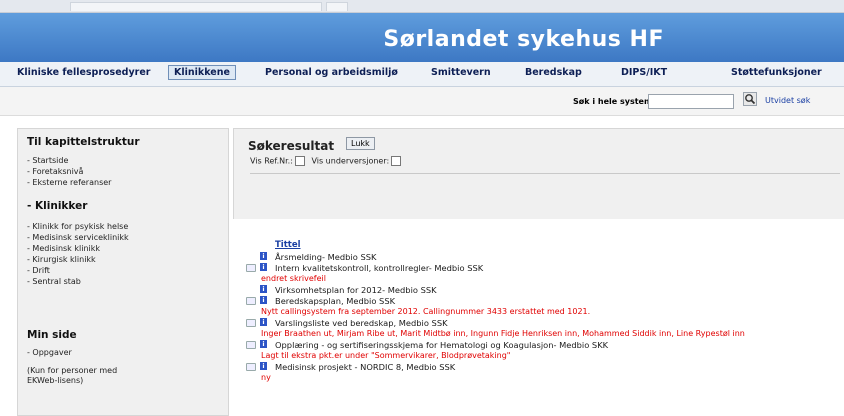 This screenshot has height=416, width=844. I want to click on divider, so click(545, 173).